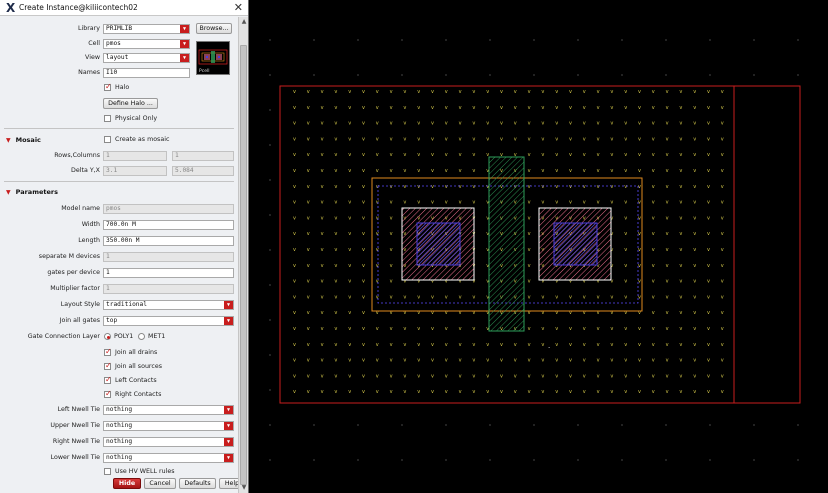 This screenshot has height=493, width=828. What do you see at coordinates (130, 118) in the screenshot?
I see `physical-only-checkbox: Physical Only` at bounding box center [130, 118].